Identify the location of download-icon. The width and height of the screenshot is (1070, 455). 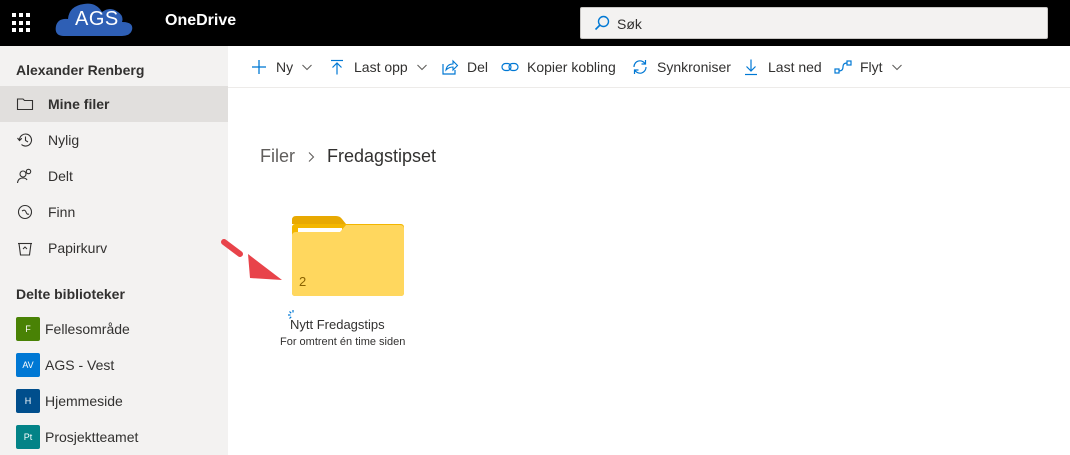
(751, 67).